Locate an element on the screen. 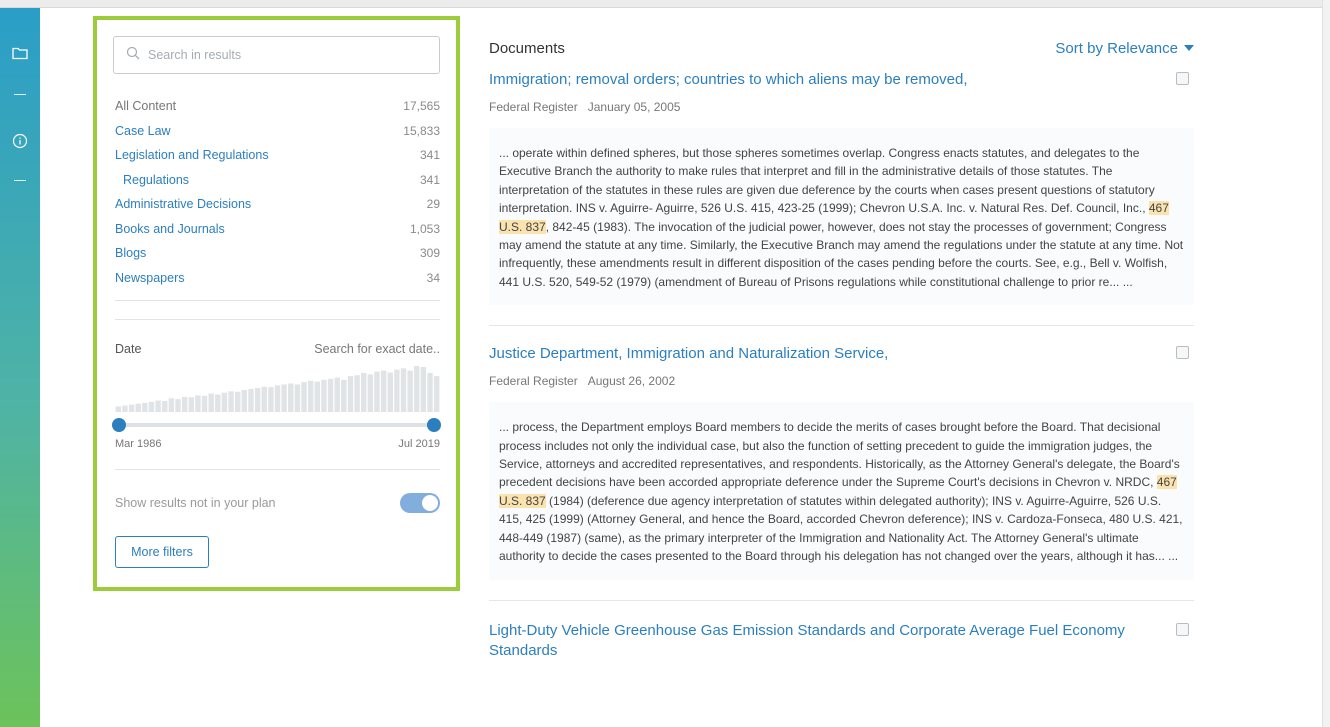  documents-header: Documents Sort by Relevance is located at coordinates (841, 48).